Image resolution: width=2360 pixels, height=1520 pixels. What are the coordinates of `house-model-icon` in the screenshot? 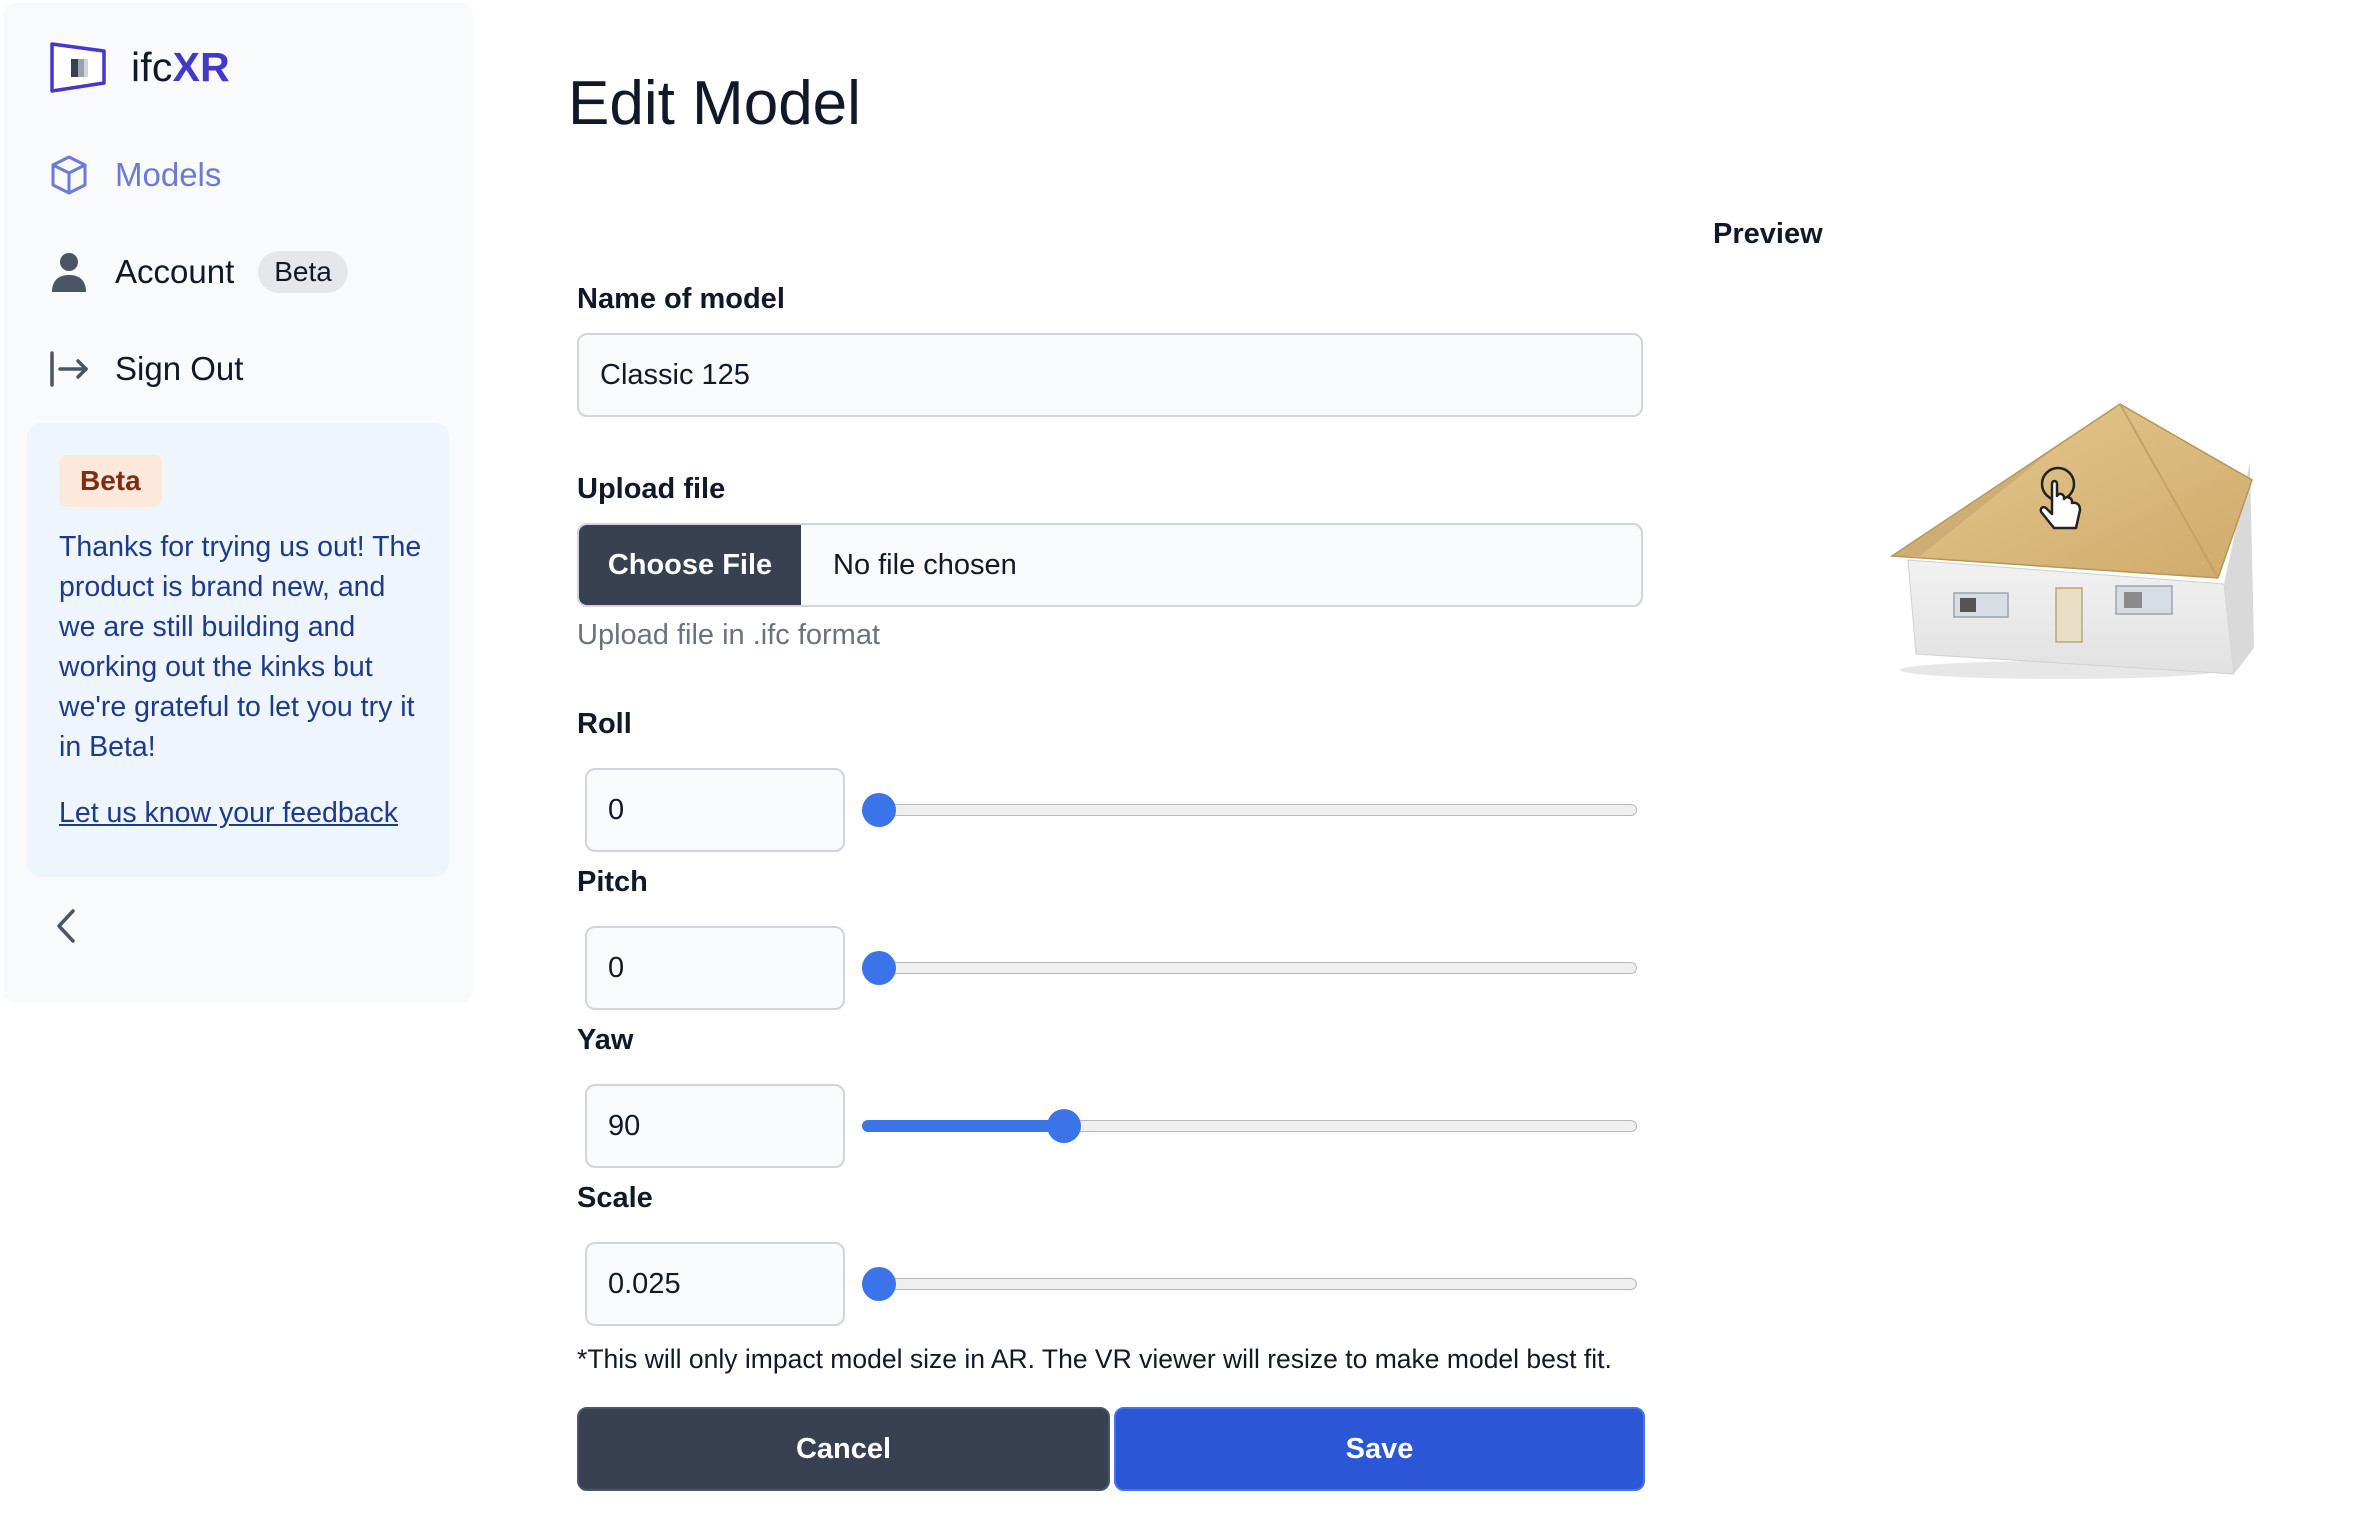 It's located at (2071, 541).